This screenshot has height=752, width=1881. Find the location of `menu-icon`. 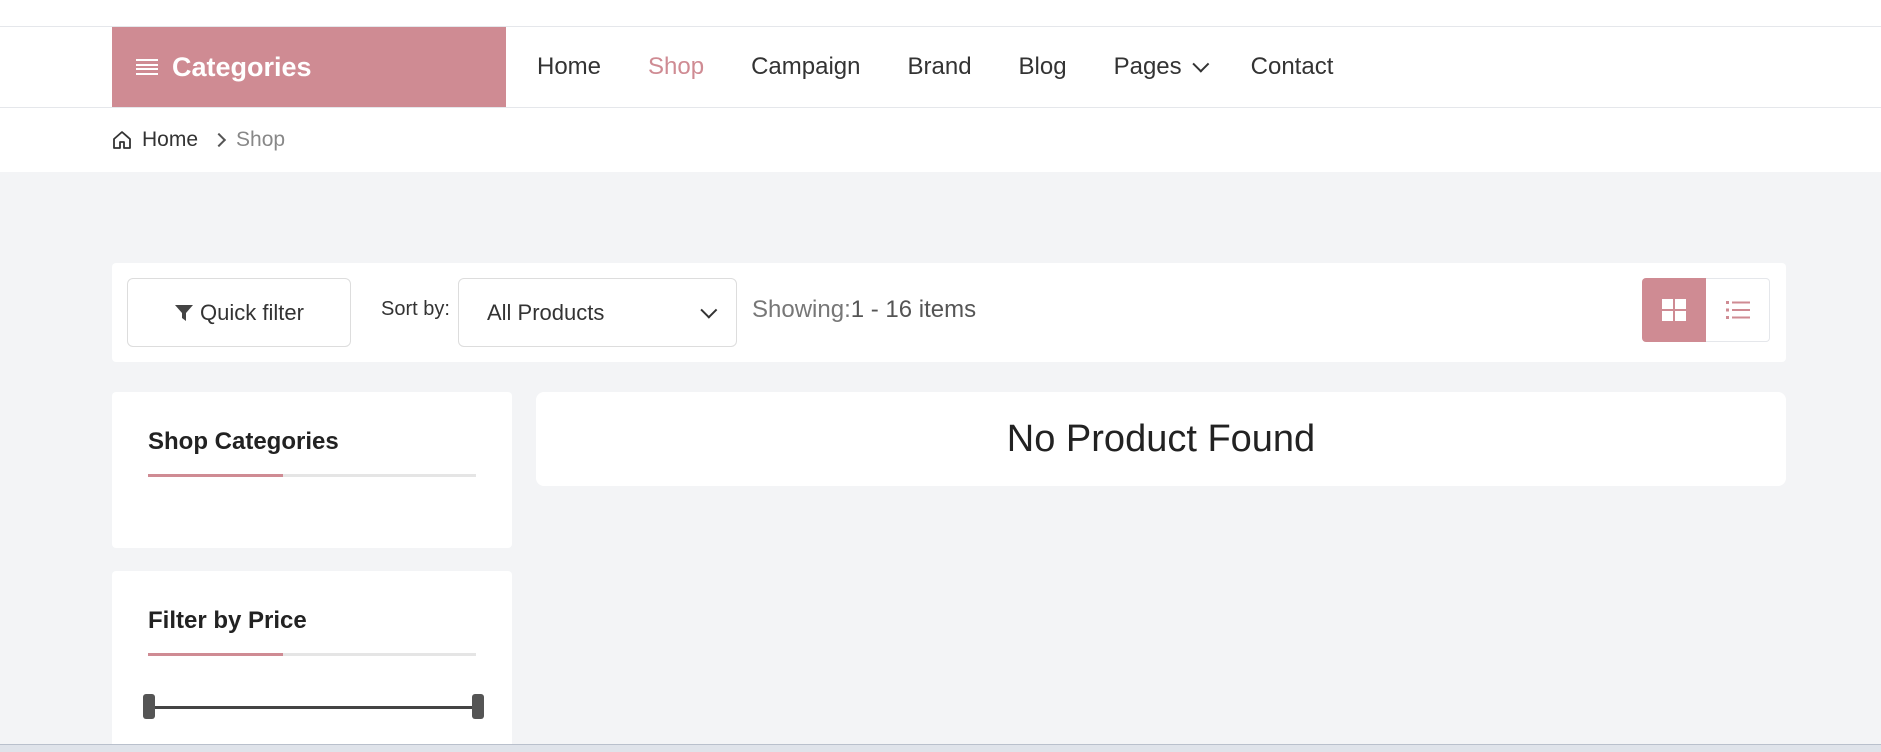

menu-icon is located at coordinates (147, 67).